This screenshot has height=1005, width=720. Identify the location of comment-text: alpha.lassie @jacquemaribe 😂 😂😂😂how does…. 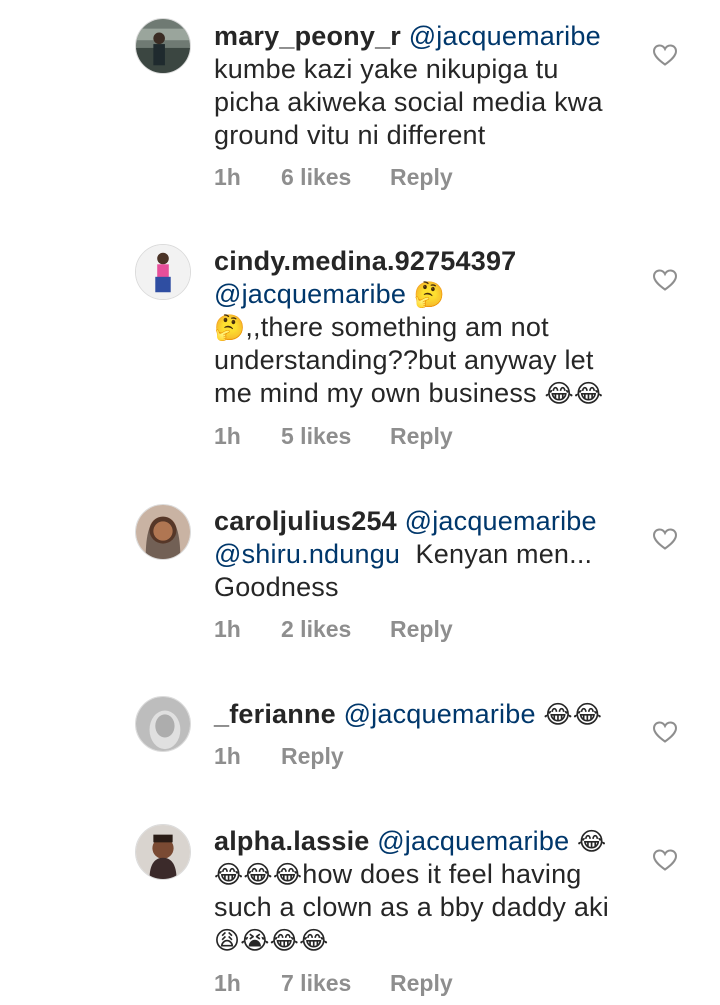
(424, 891).